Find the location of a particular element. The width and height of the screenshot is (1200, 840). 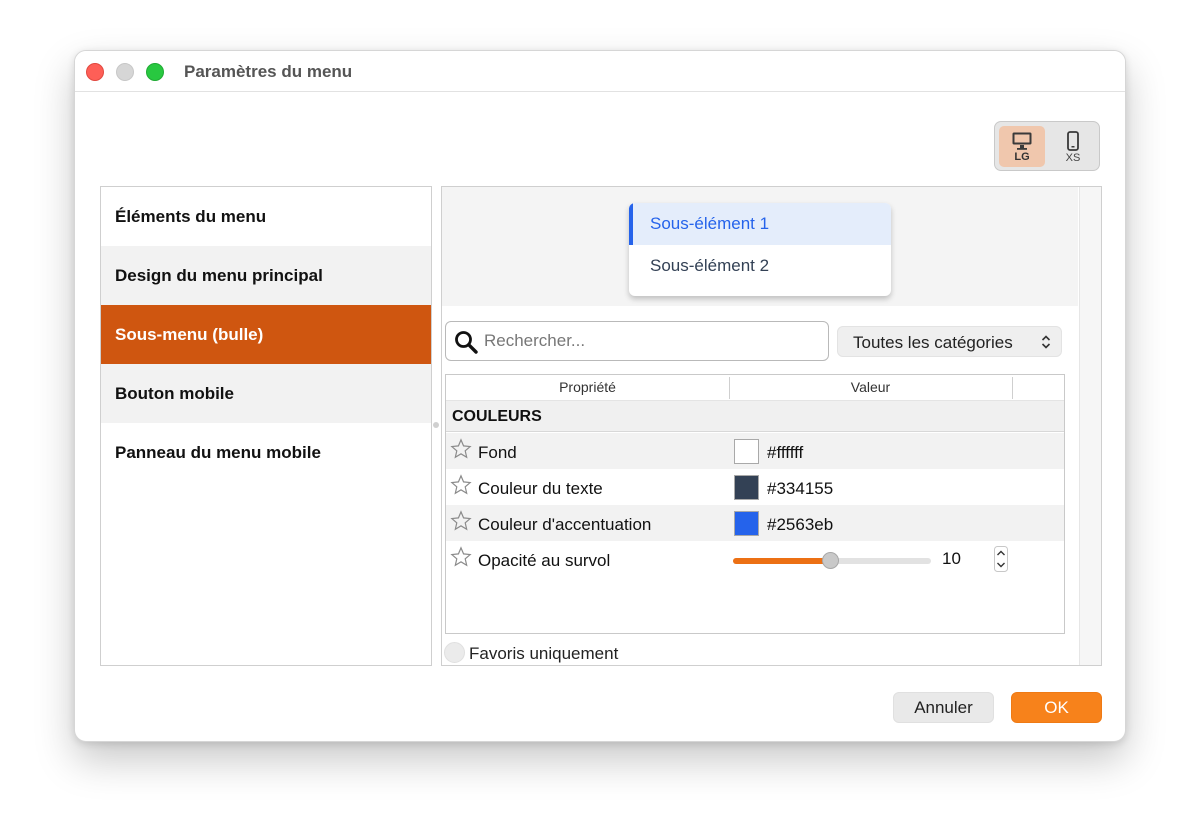

device-xs-label: XS is located at coordinates (1073, 158).